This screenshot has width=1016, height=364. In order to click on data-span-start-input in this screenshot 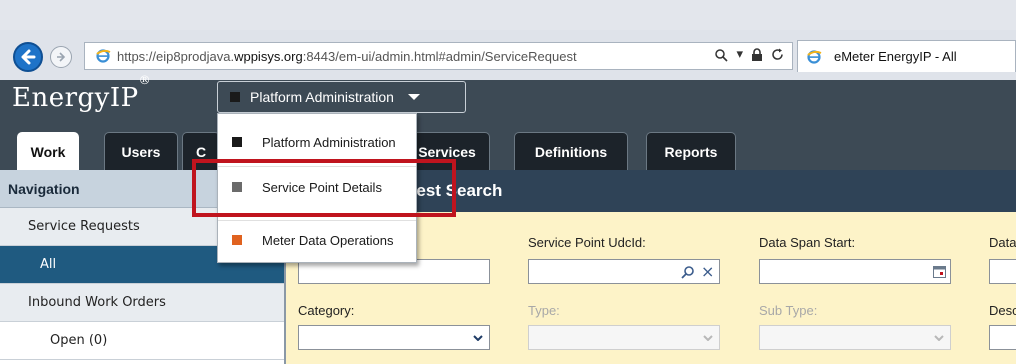, I will do `click(855, 271)`.